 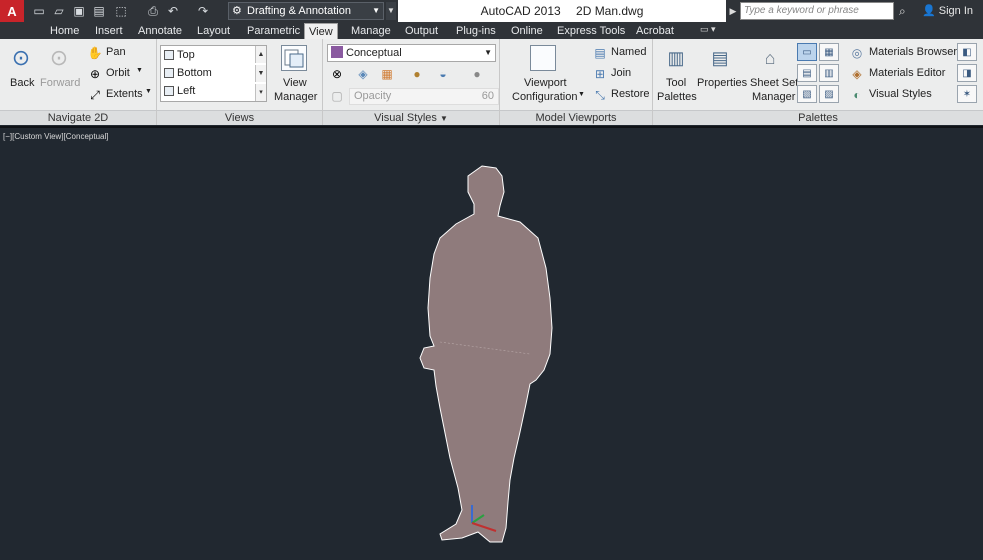 I want to click on sign-in-link: 👤 Sign In, so click(x=947, y=10).